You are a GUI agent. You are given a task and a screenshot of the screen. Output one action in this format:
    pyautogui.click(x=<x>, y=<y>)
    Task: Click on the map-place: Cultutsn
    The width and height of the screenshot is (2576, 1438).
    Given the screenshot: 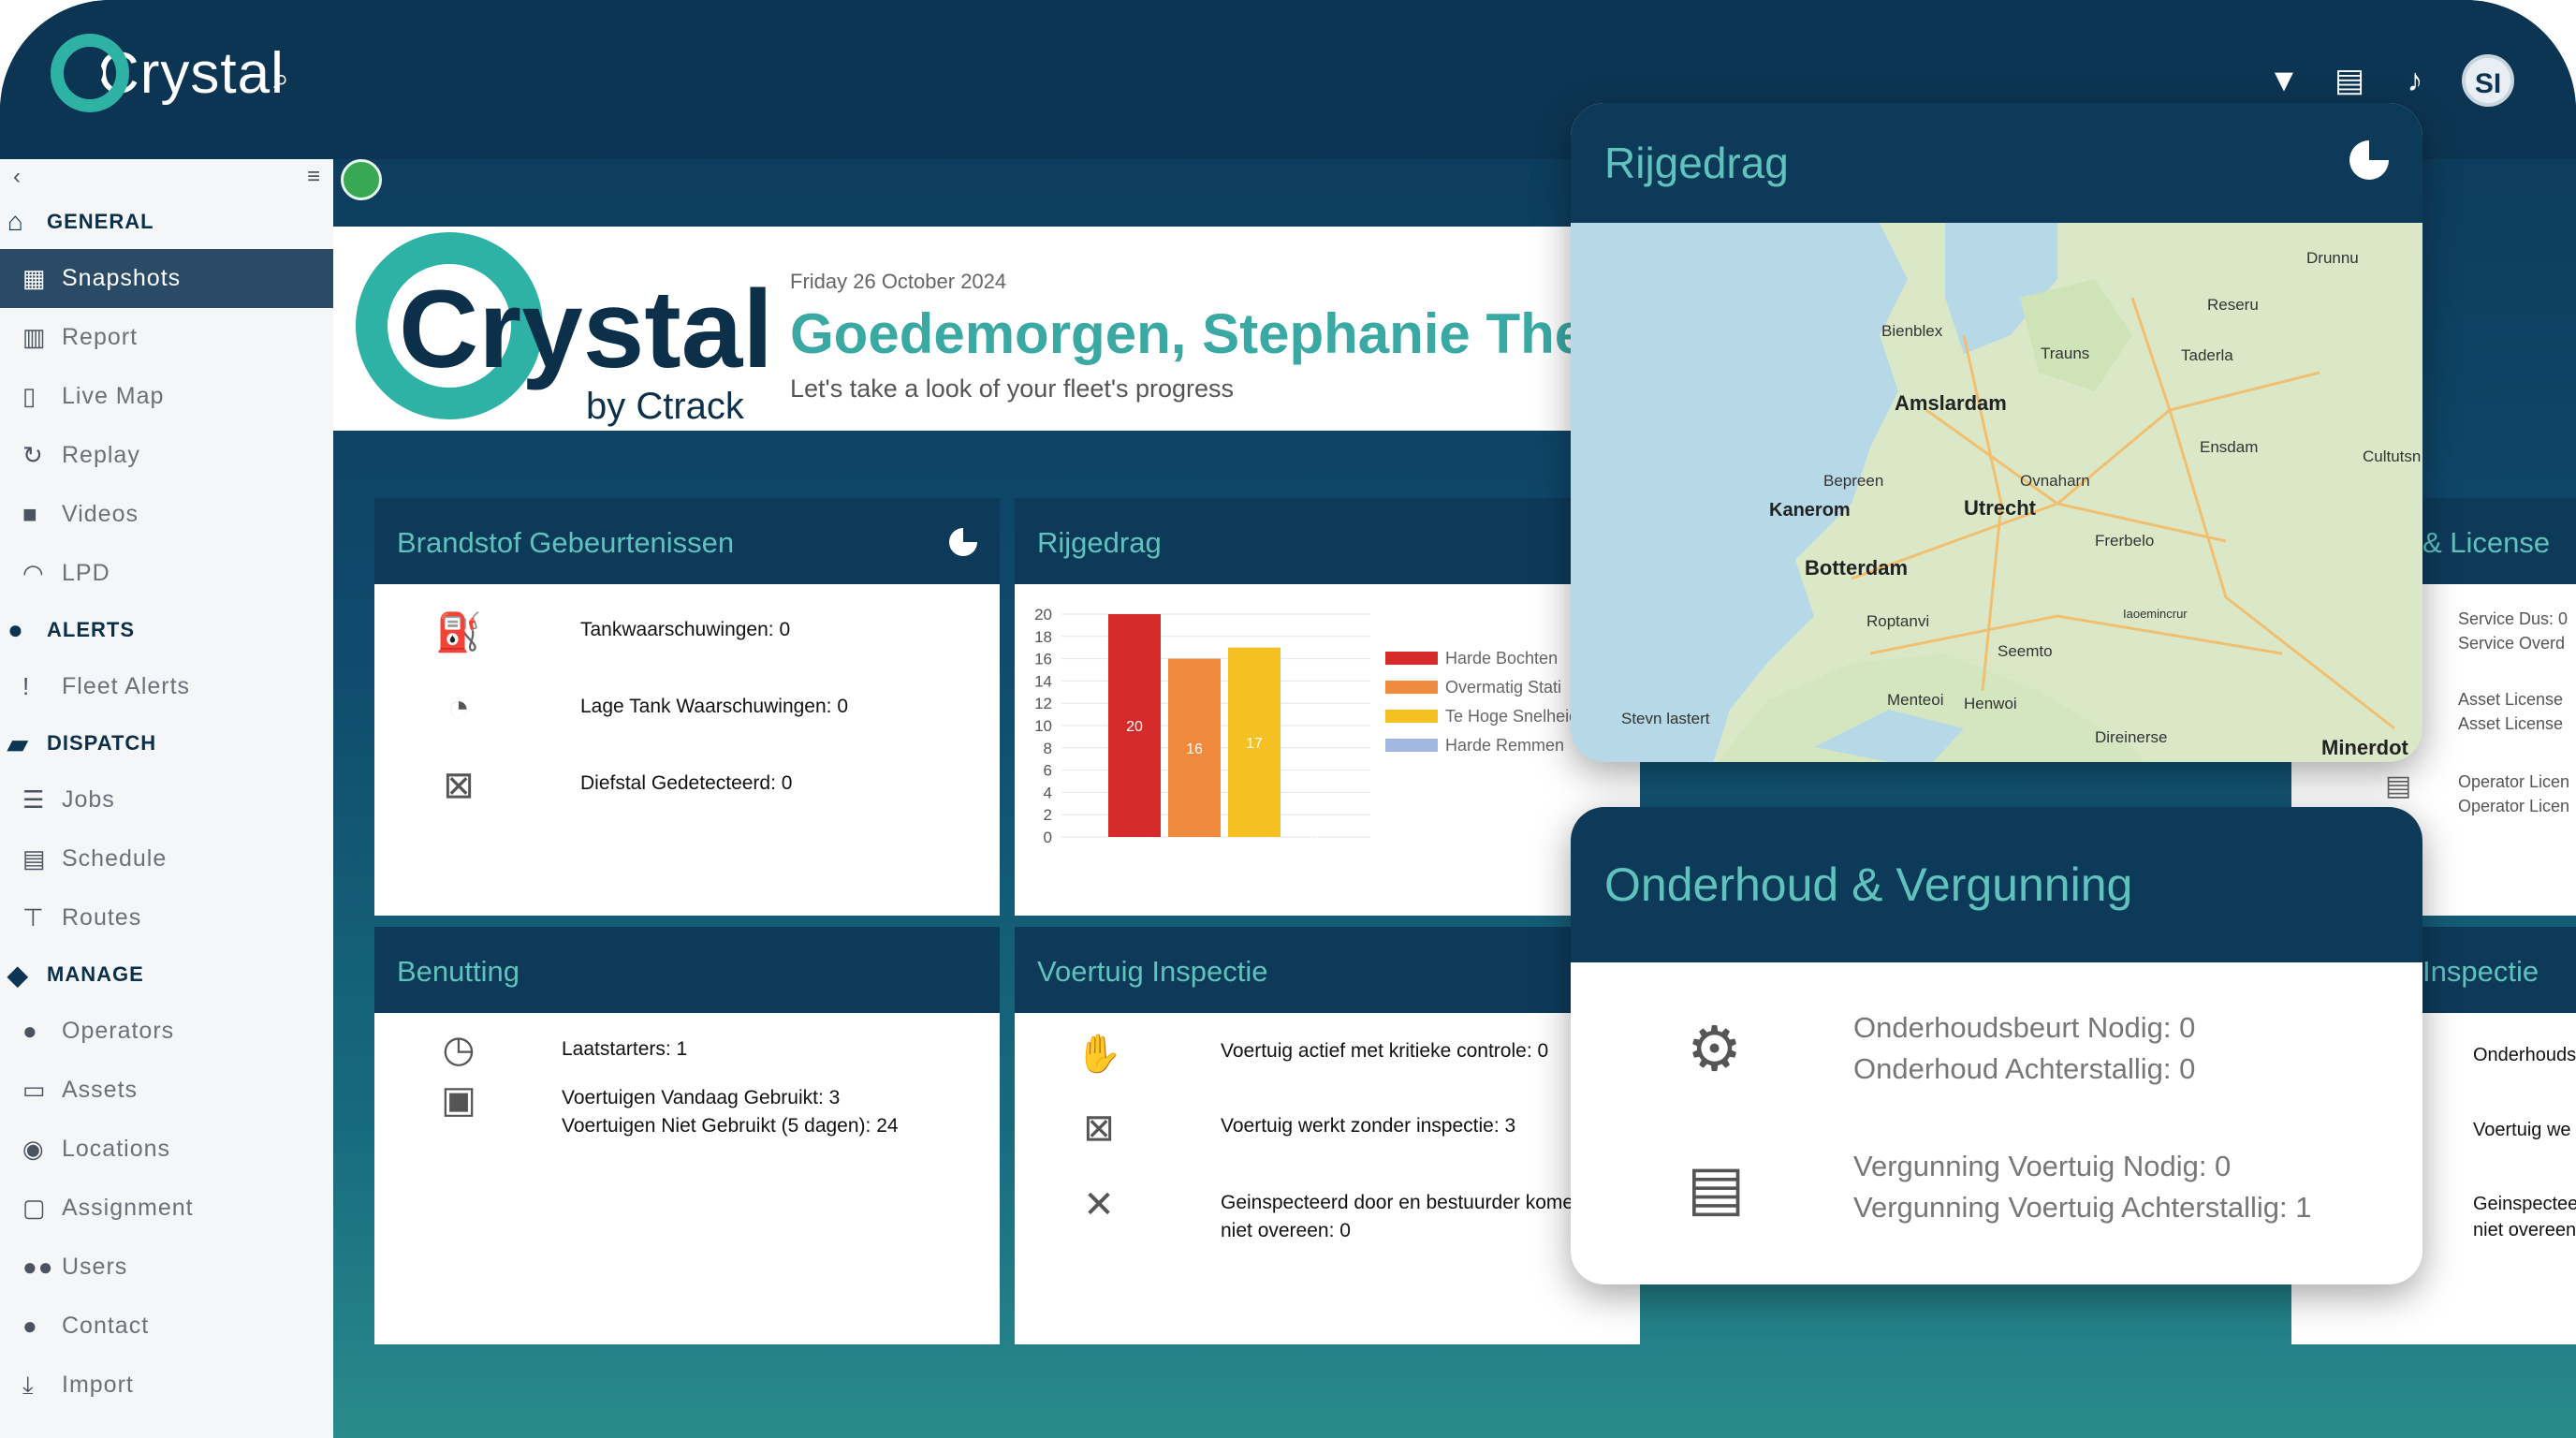 What is the action you would take?
    pyautogui.click(x=2392, y=456)
    